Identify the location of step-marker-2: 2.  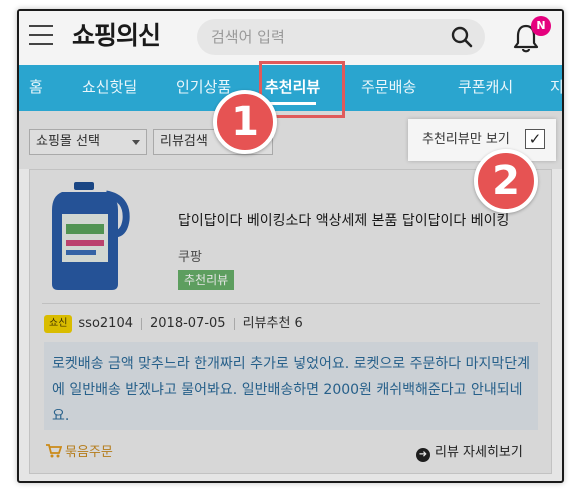
(506, 181).